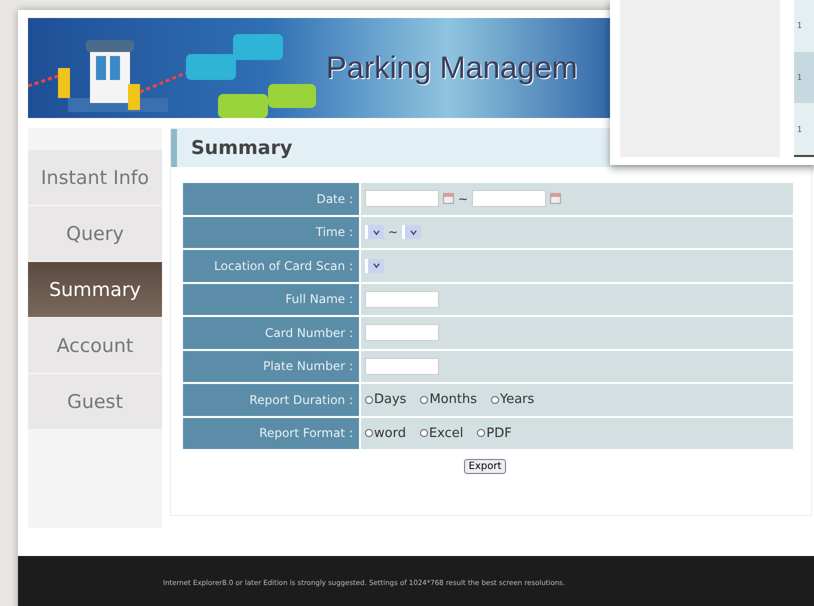  I want to click on field-label: Report Duration :, so click(271, 400).